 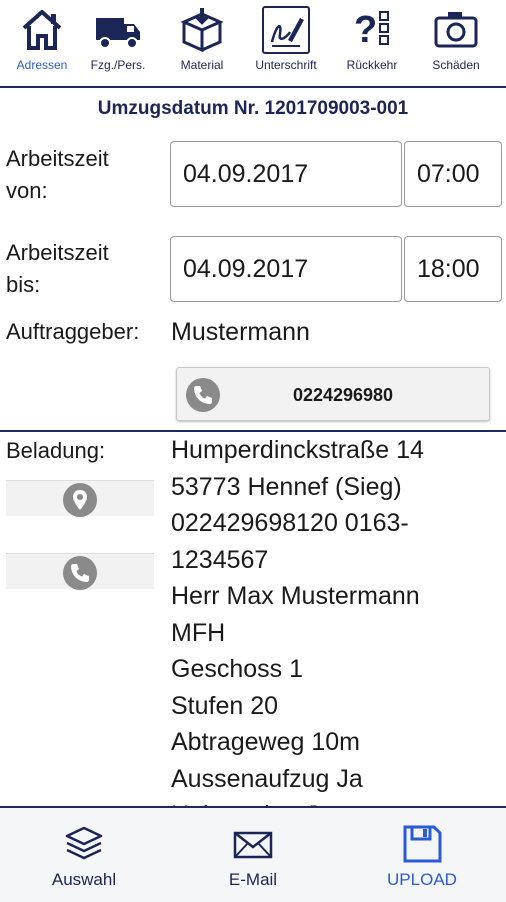 What do you see at coordinates (118, 65) in the screenshot?
I see `tab-label: Fzg./Pers.` at bounding box center [118, 65].